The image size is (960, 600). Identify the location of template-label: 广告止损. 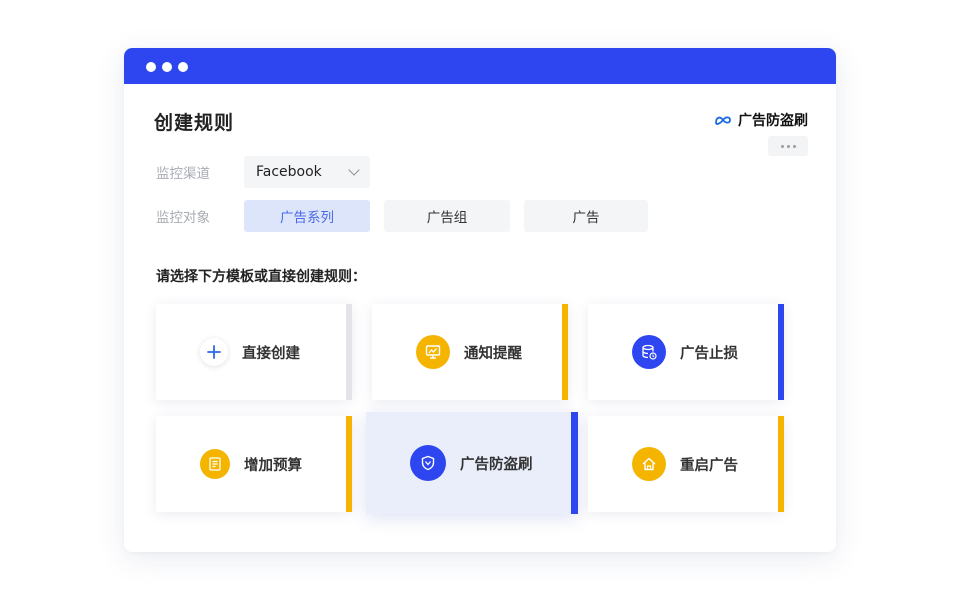
(709, 353).